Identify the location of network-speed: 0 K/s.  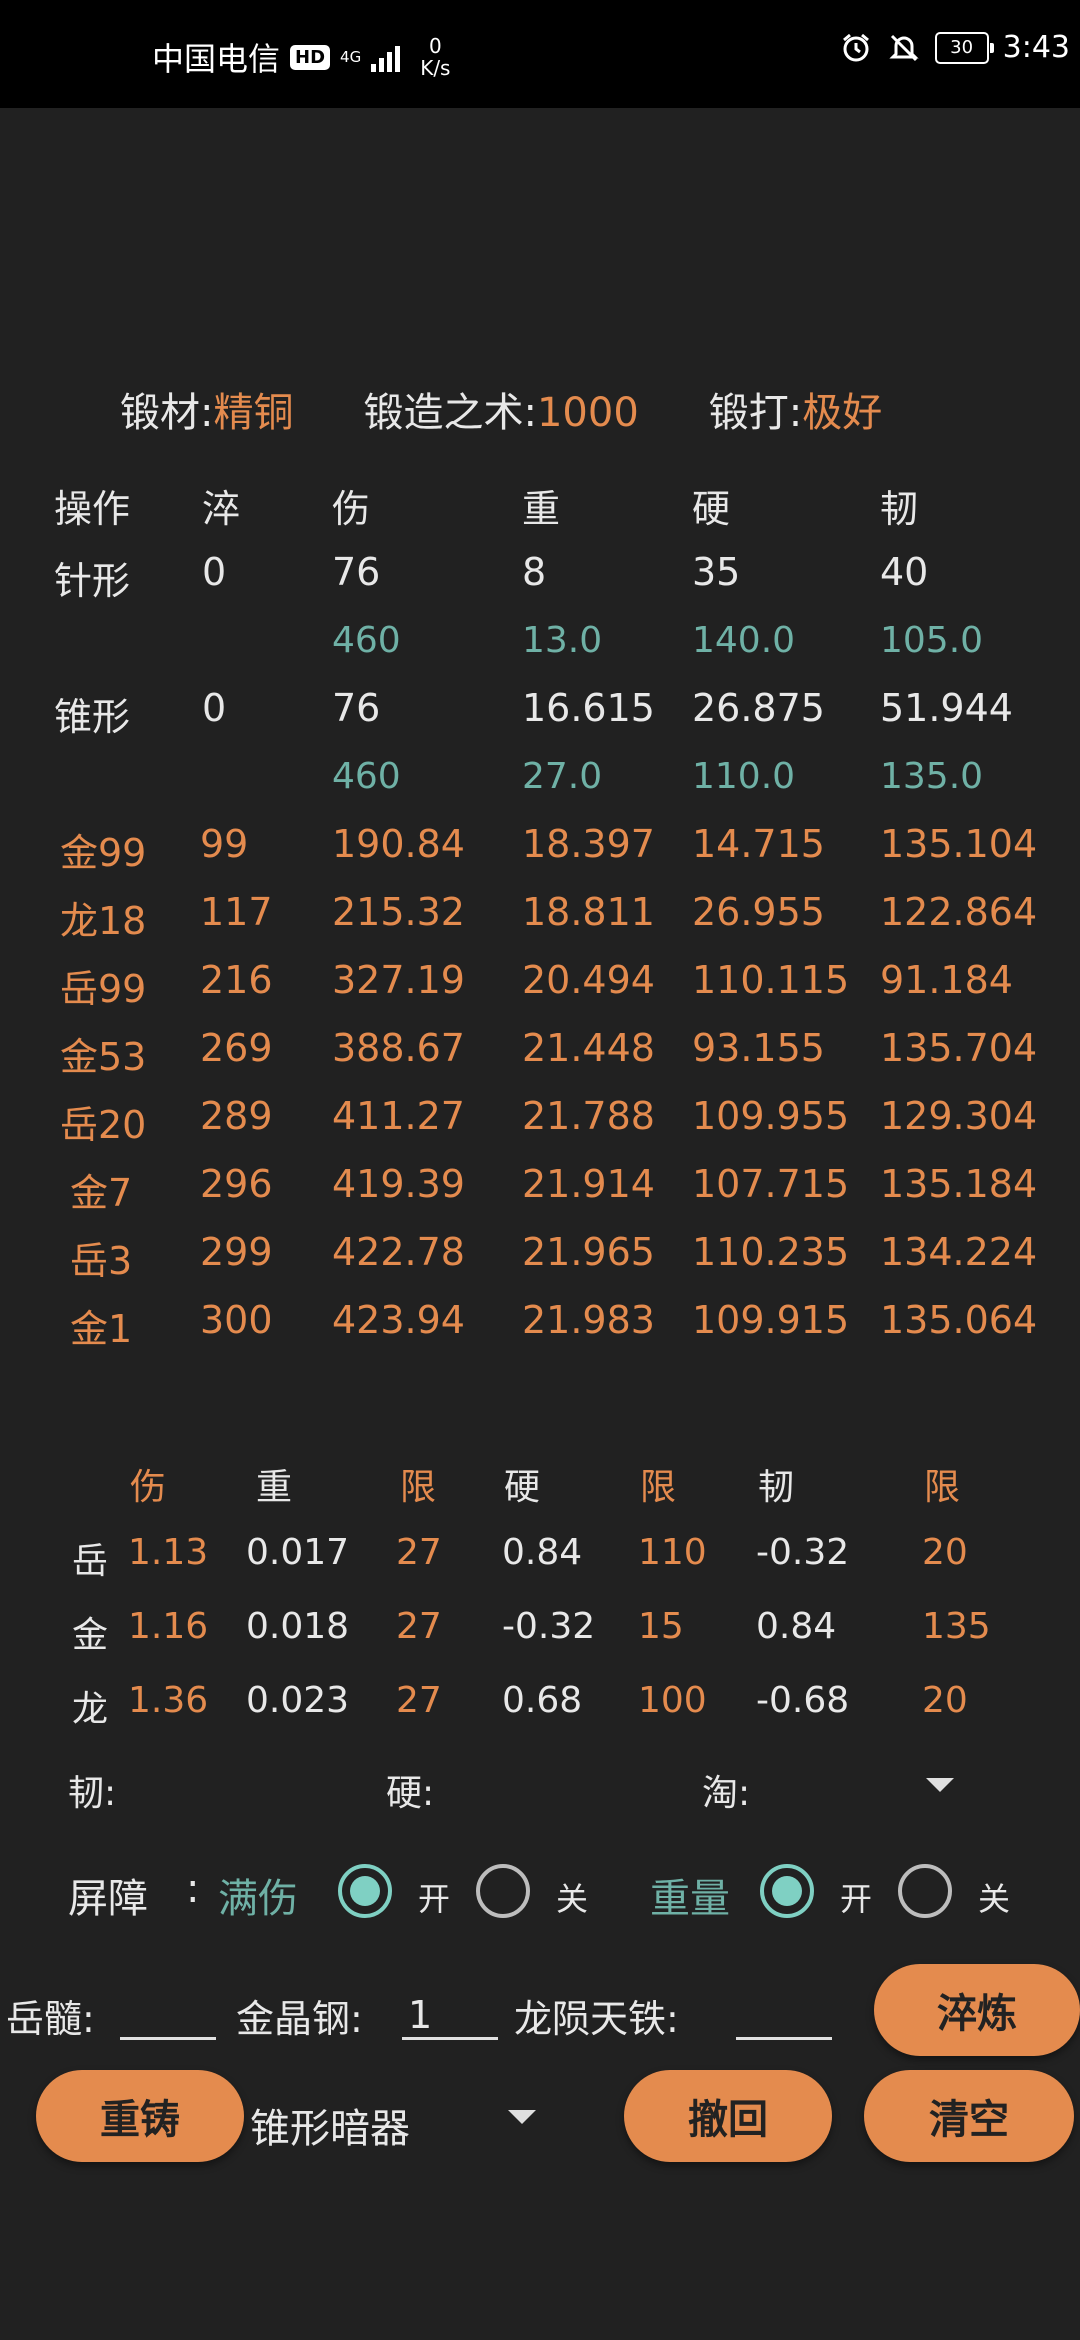
(435, 57).